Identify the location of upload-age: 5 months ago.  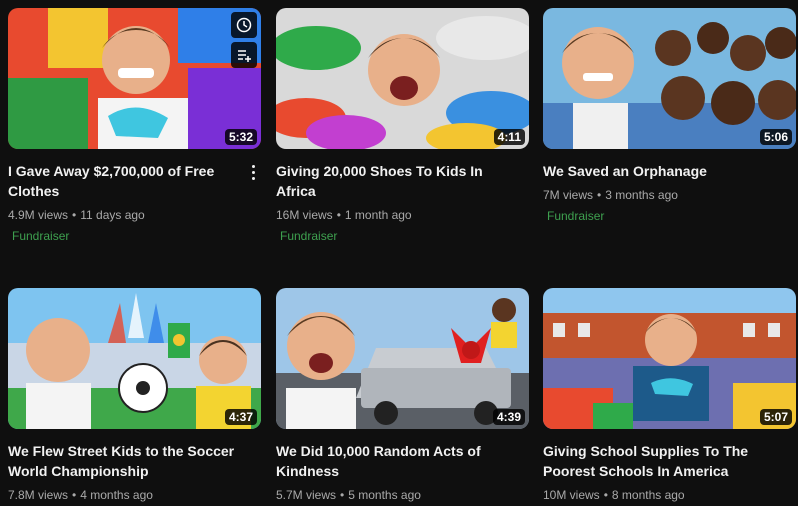
(384, 495).